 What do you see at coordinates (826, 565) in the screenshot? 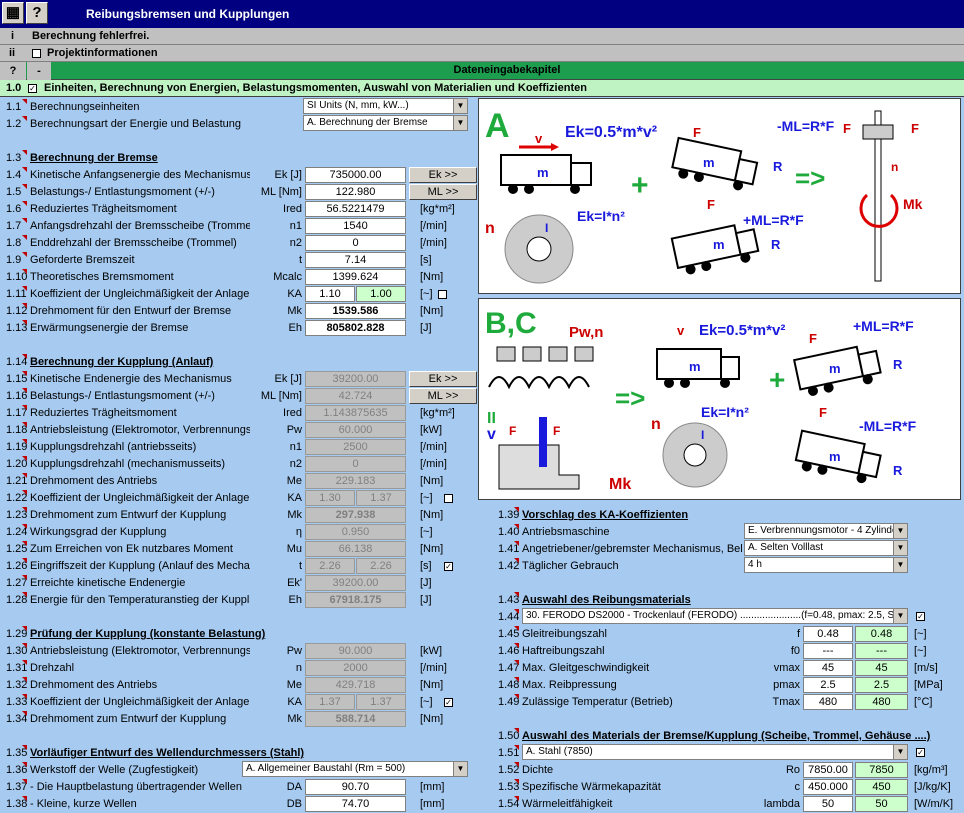
I see `ka-select: 4 h ▼` at bounding box center [826, 565].